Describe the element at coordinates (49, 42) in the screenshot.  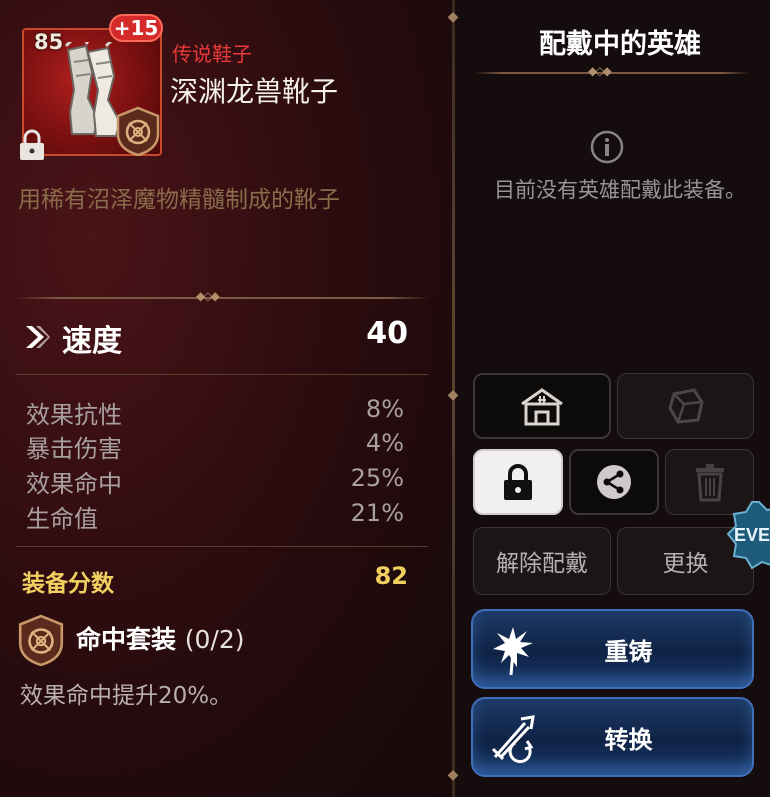
I see `item-level: 85` at that location.